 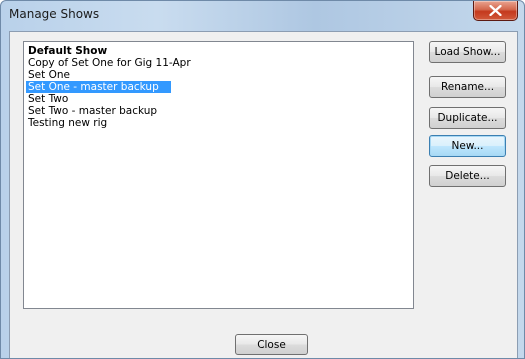 I want to click on show-list-item: Set Two, so click(x=98, y=99).